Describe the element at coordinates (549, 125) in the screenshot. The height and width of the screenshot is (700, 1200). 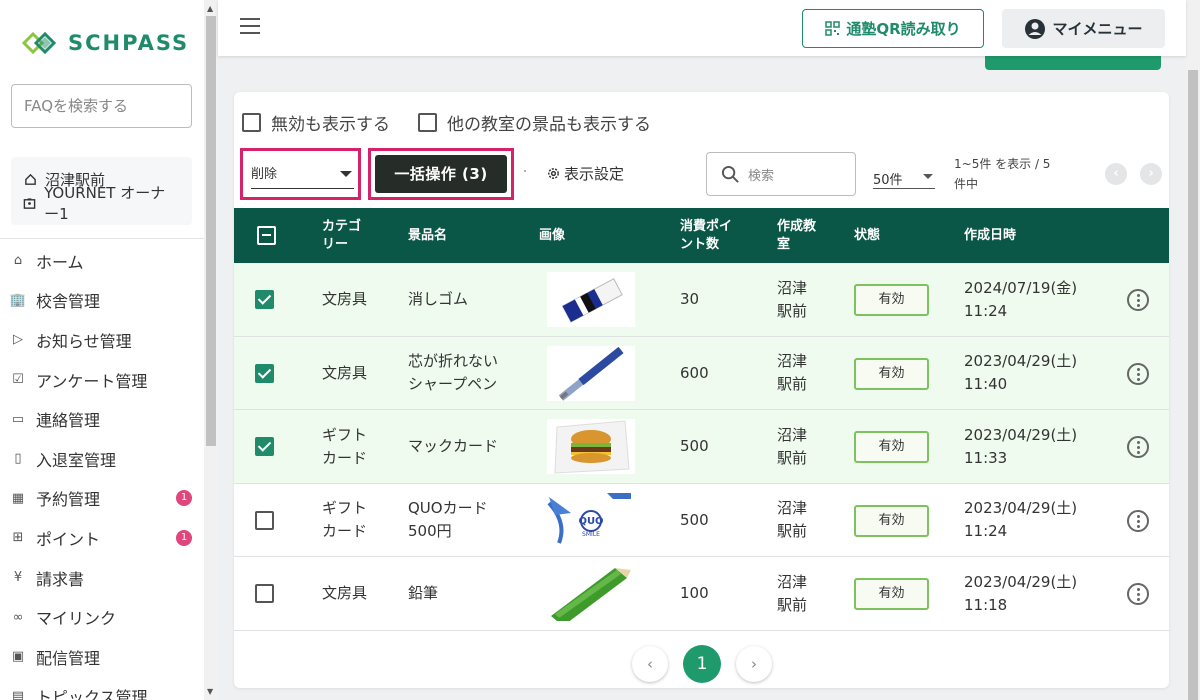
I see `show-other-rooms-label: 他の教室の景品も表示する` at that location.